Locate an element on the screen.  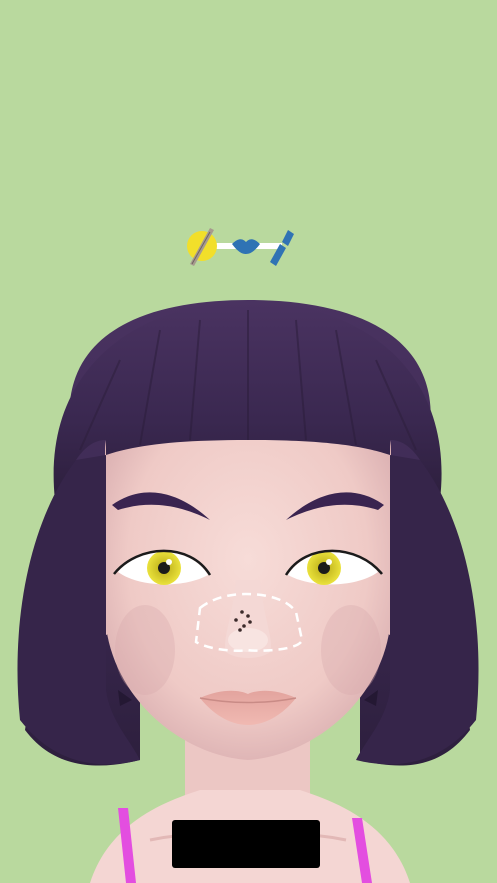
blackheads-cluster is located at coordinates (243, 621).